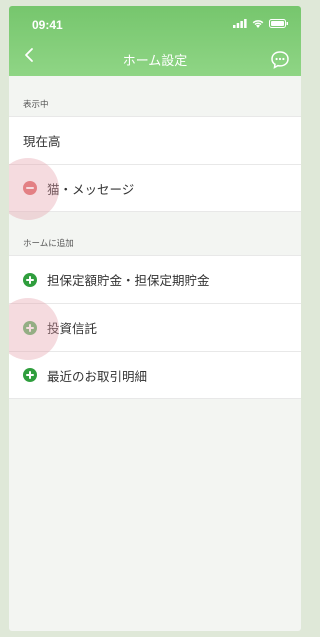 The image size is (320, 637). What do you see at coordinates (258, 24) in the screenshot?
I see `wifi-icon` at bounding box center [258, 24].